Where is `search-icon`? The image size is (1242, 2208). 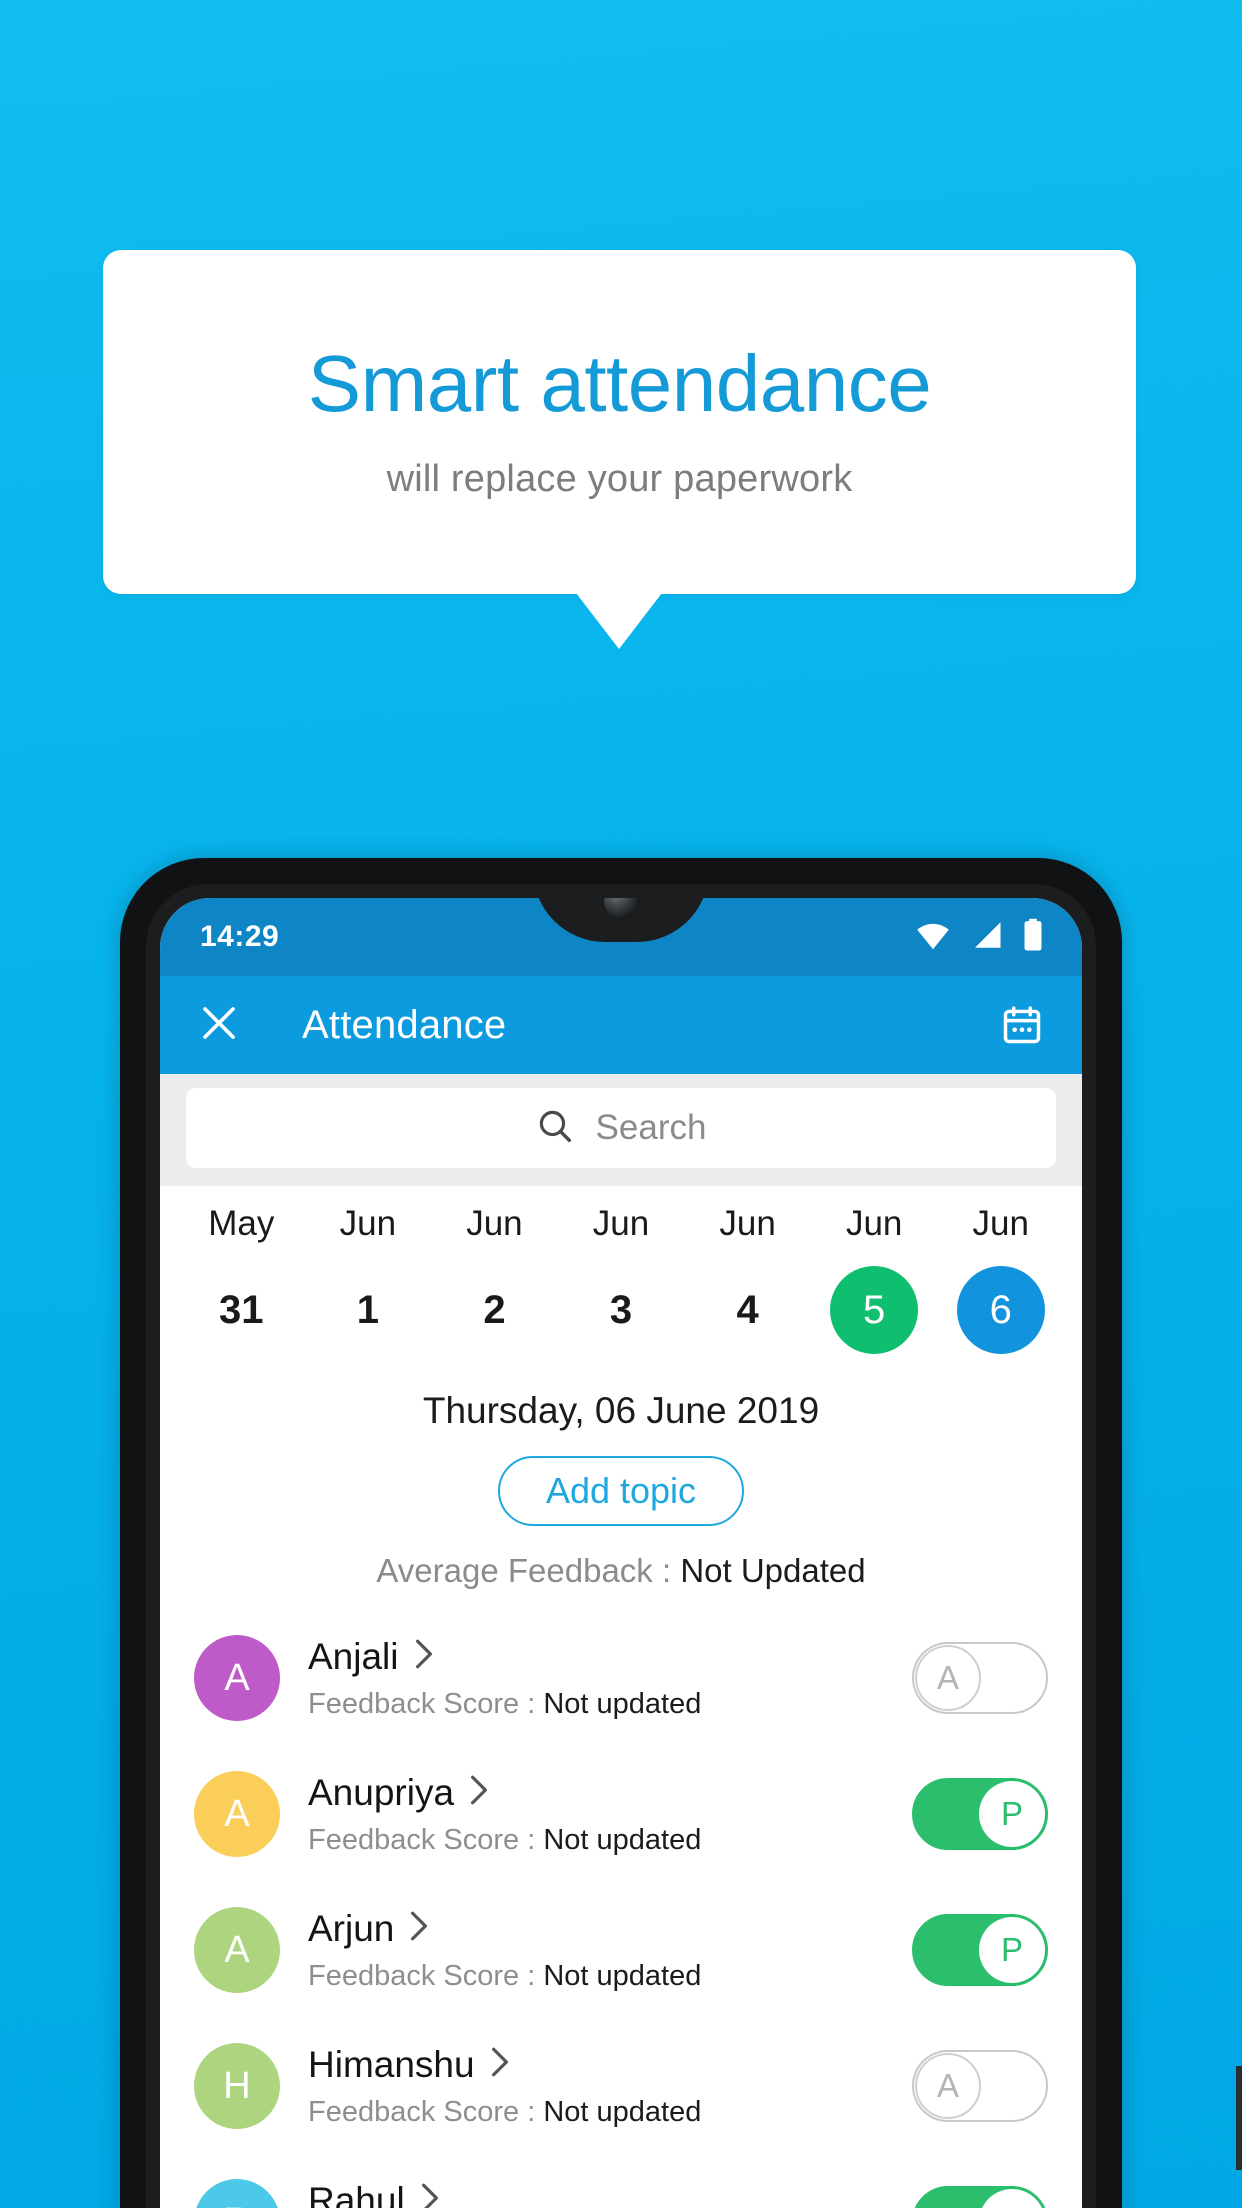 search-icon is located at coordinates (555, 1128).